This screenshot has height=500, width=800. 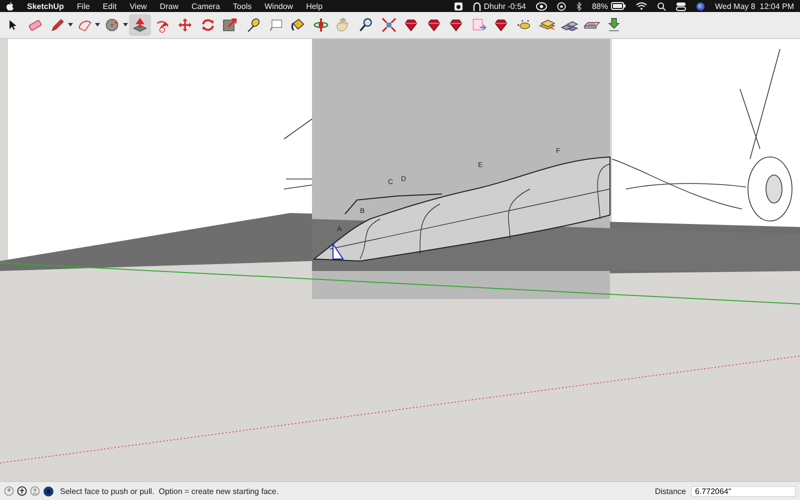 I want to click on prayer-time: Dhuhr -0:54, so click(x=505, y=6).